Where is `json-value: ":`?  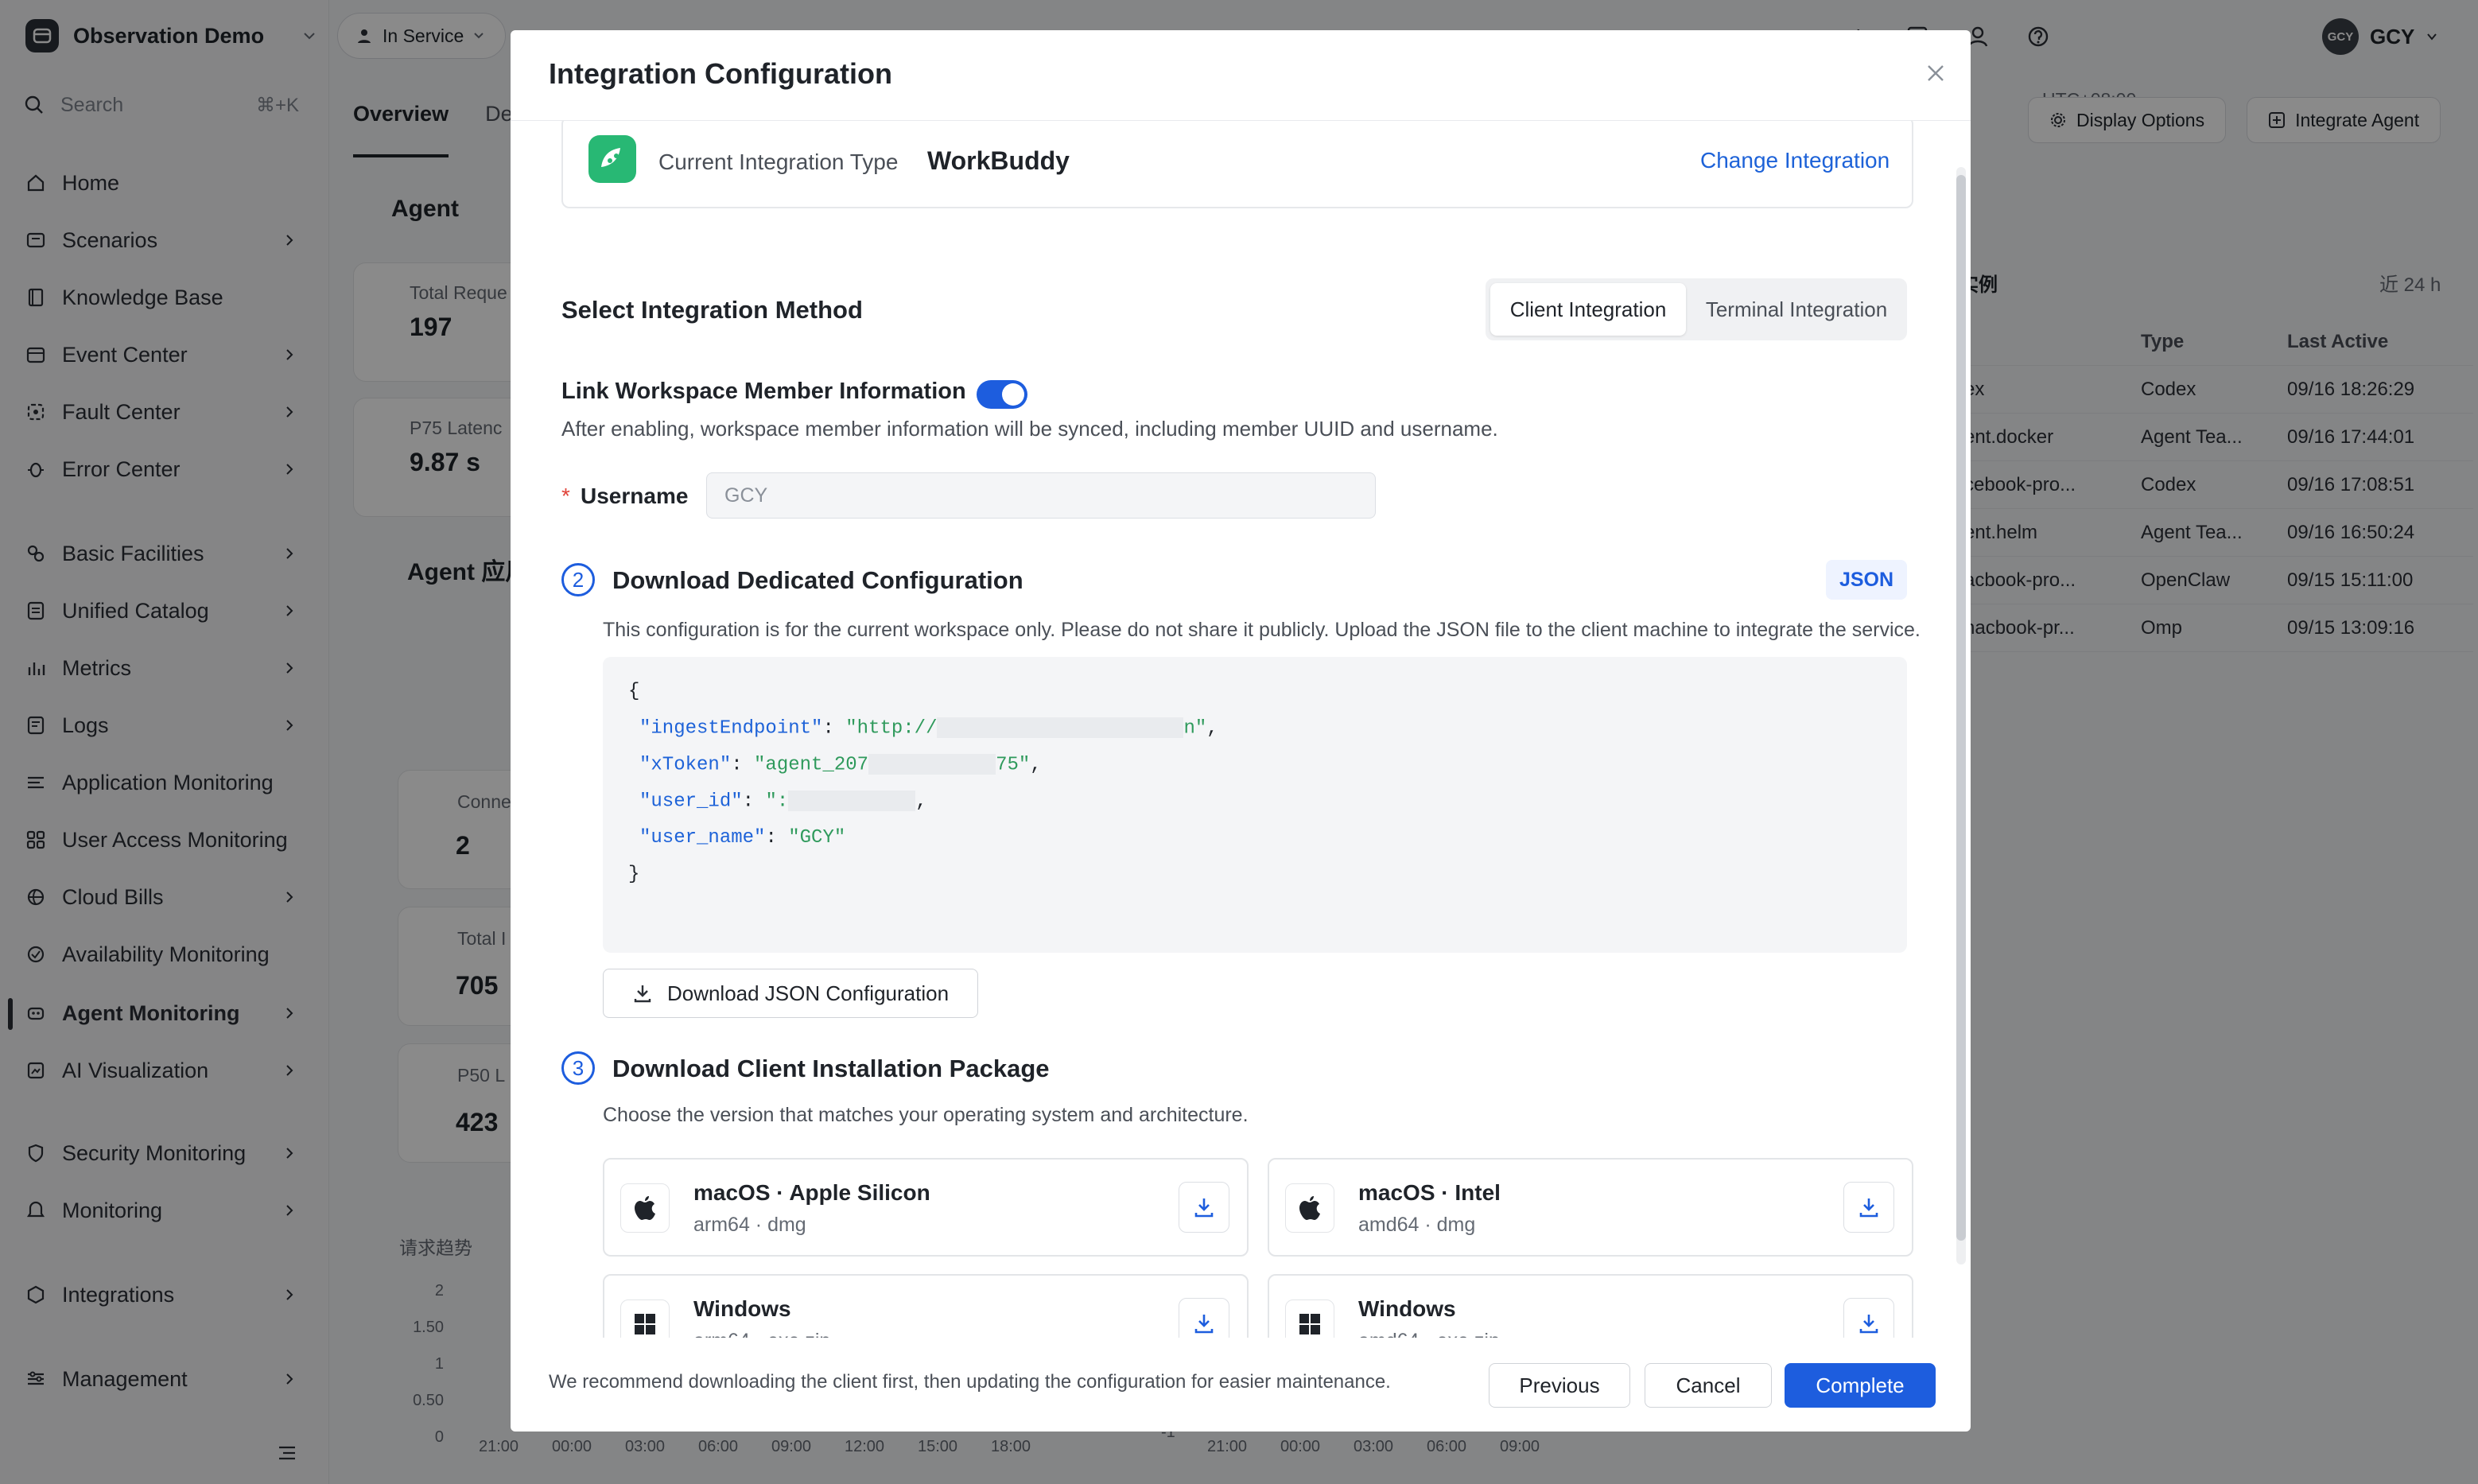
json-value: ": is located at coordinates (777, 802).